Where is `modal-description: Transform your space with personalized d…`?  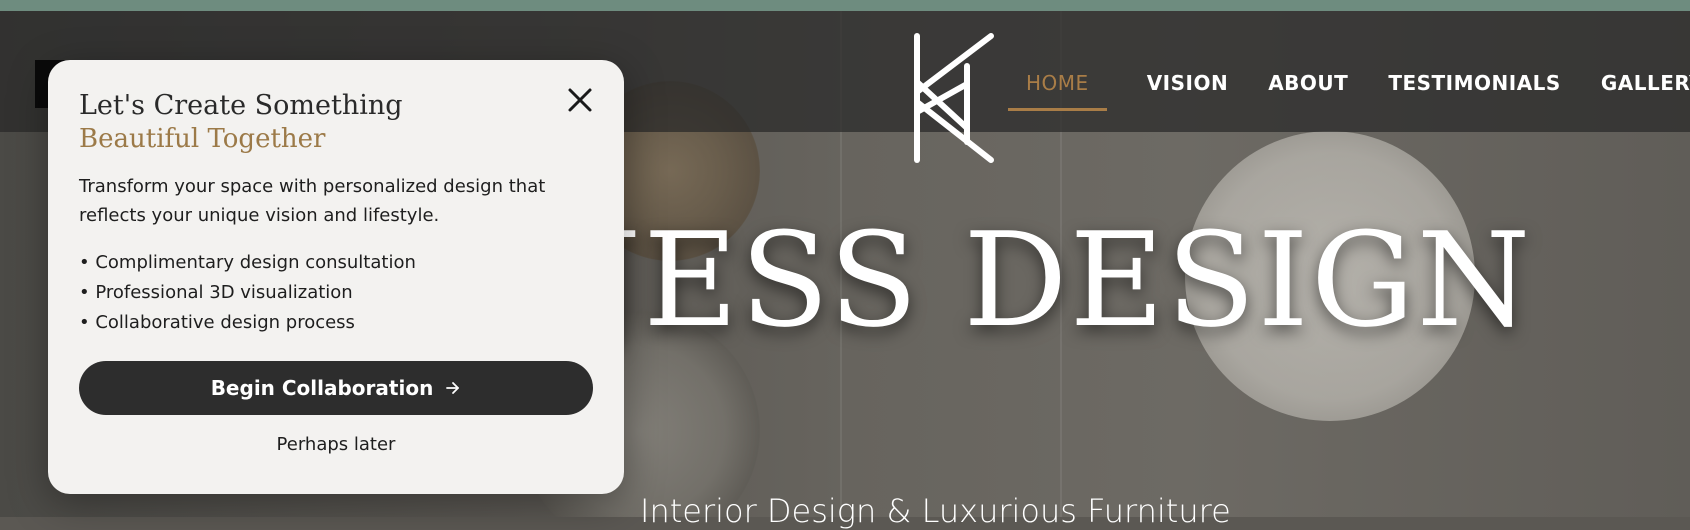
modal-description: Transform your space with personalized d… is located at coordinates (312, 201).